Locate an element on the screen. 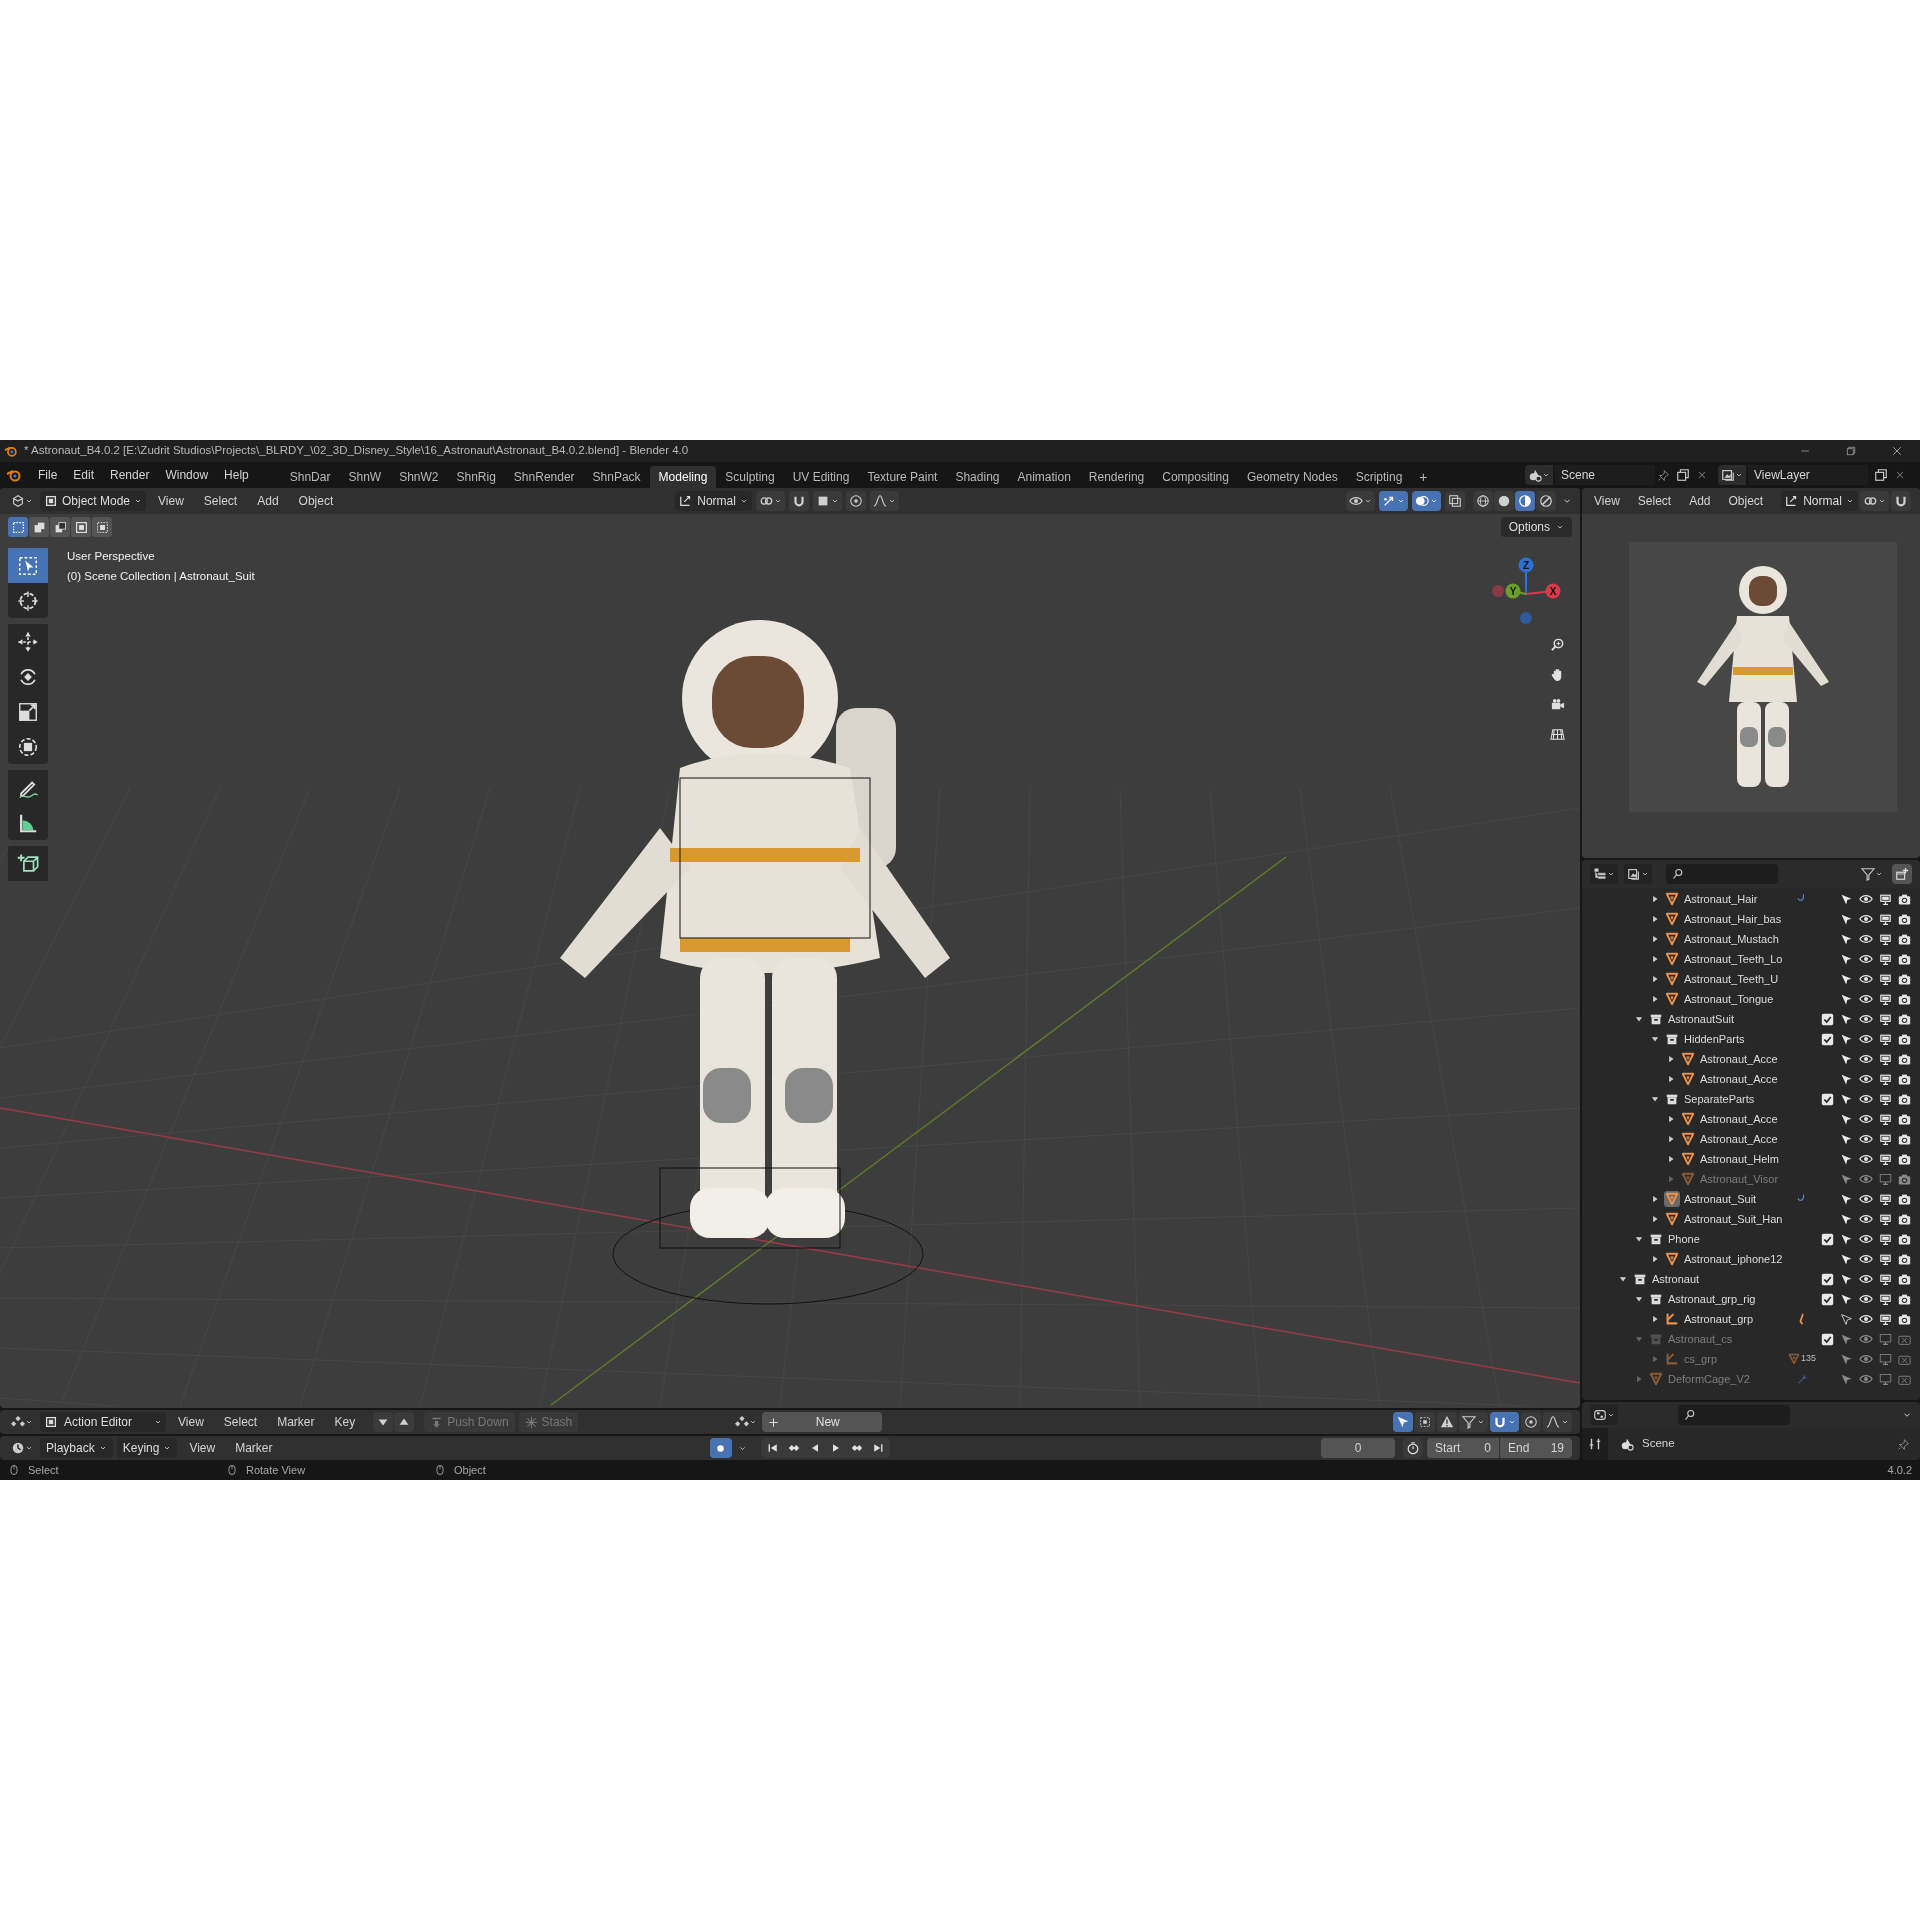  frame-field: 0 is located at coordinates (1358, 1448).